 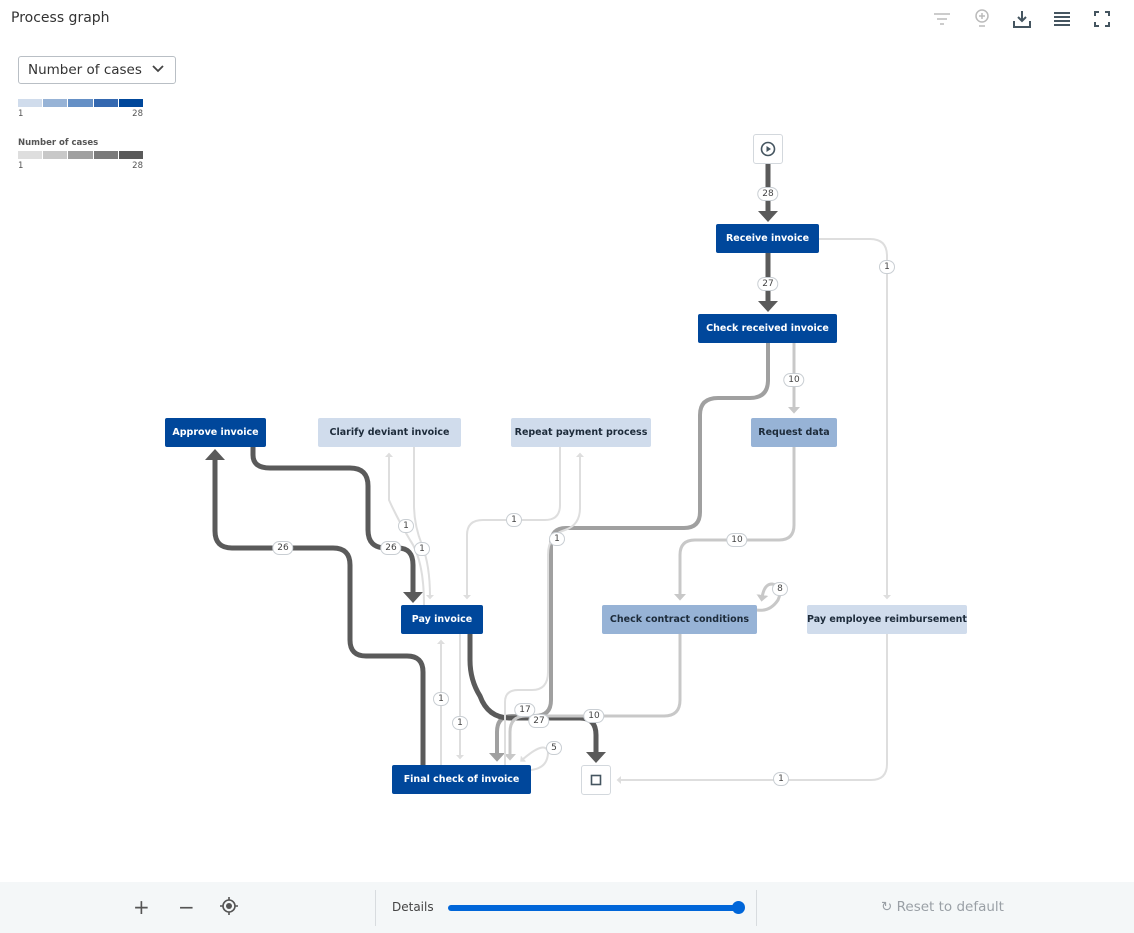 I want to click on activity-node-final: Final check of invoice, so click(x=461, y=779).